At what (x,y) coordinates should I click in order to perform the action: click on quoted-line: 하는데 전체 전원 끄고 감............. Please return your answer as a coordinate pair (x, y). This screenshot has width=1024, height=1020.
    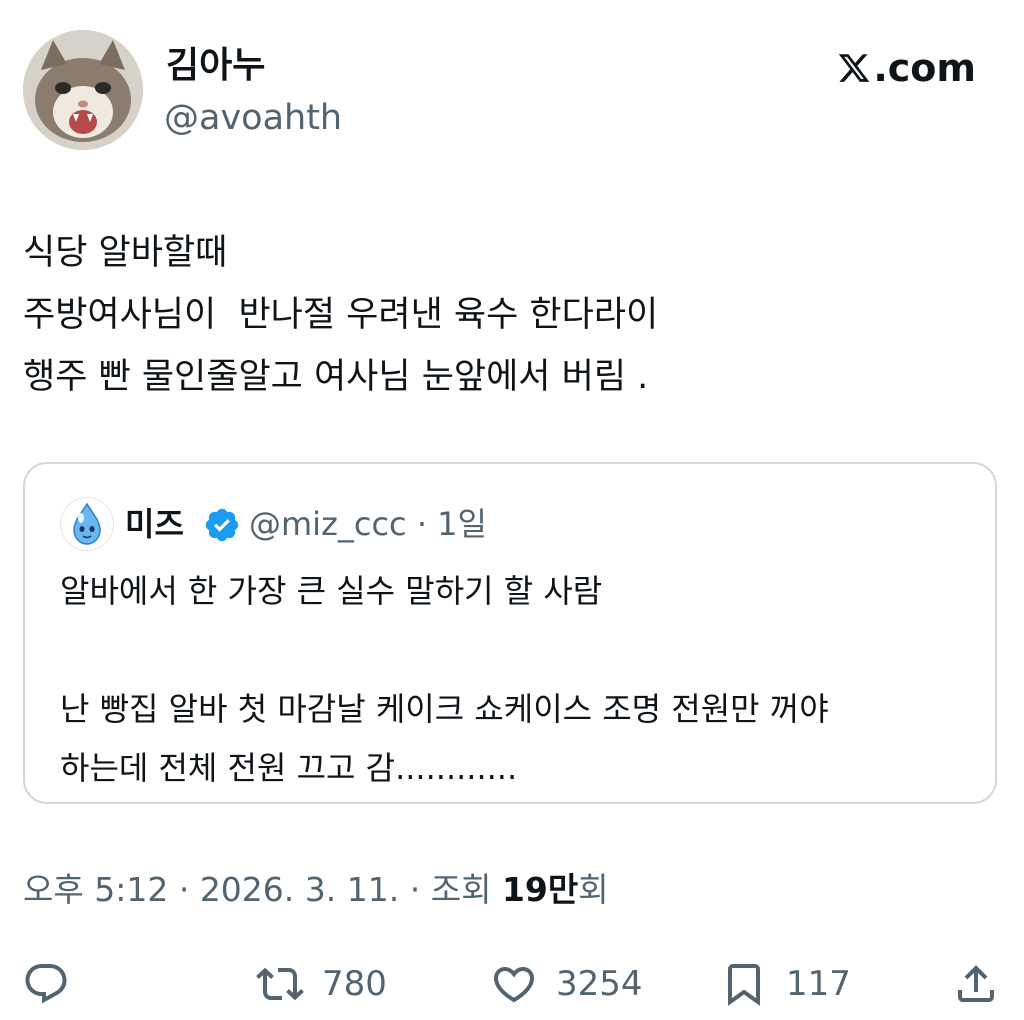
    Looking at the image, I should click on (289, 768).